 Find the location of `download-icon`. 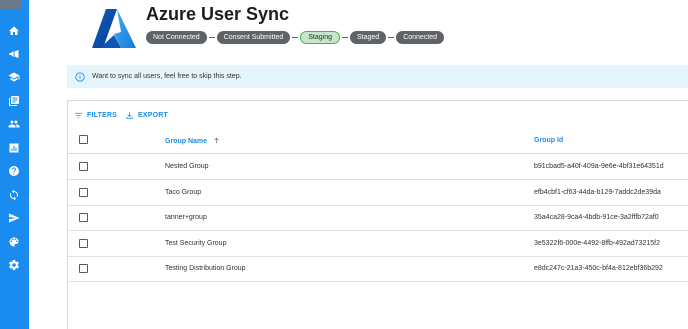

download-icon is located at coordinates (129, 115).